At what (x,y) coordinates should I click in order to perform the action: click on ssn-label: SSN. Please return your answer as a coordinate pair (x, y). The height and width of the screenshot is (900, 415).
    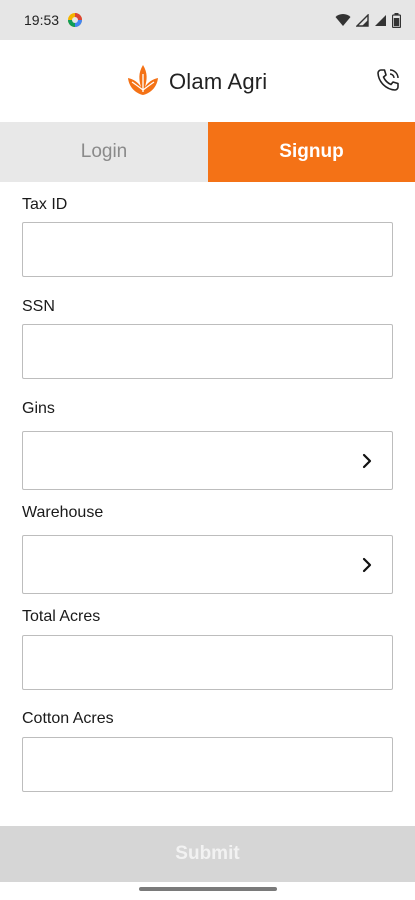
    Looking at the image, I should click on (38, 306).